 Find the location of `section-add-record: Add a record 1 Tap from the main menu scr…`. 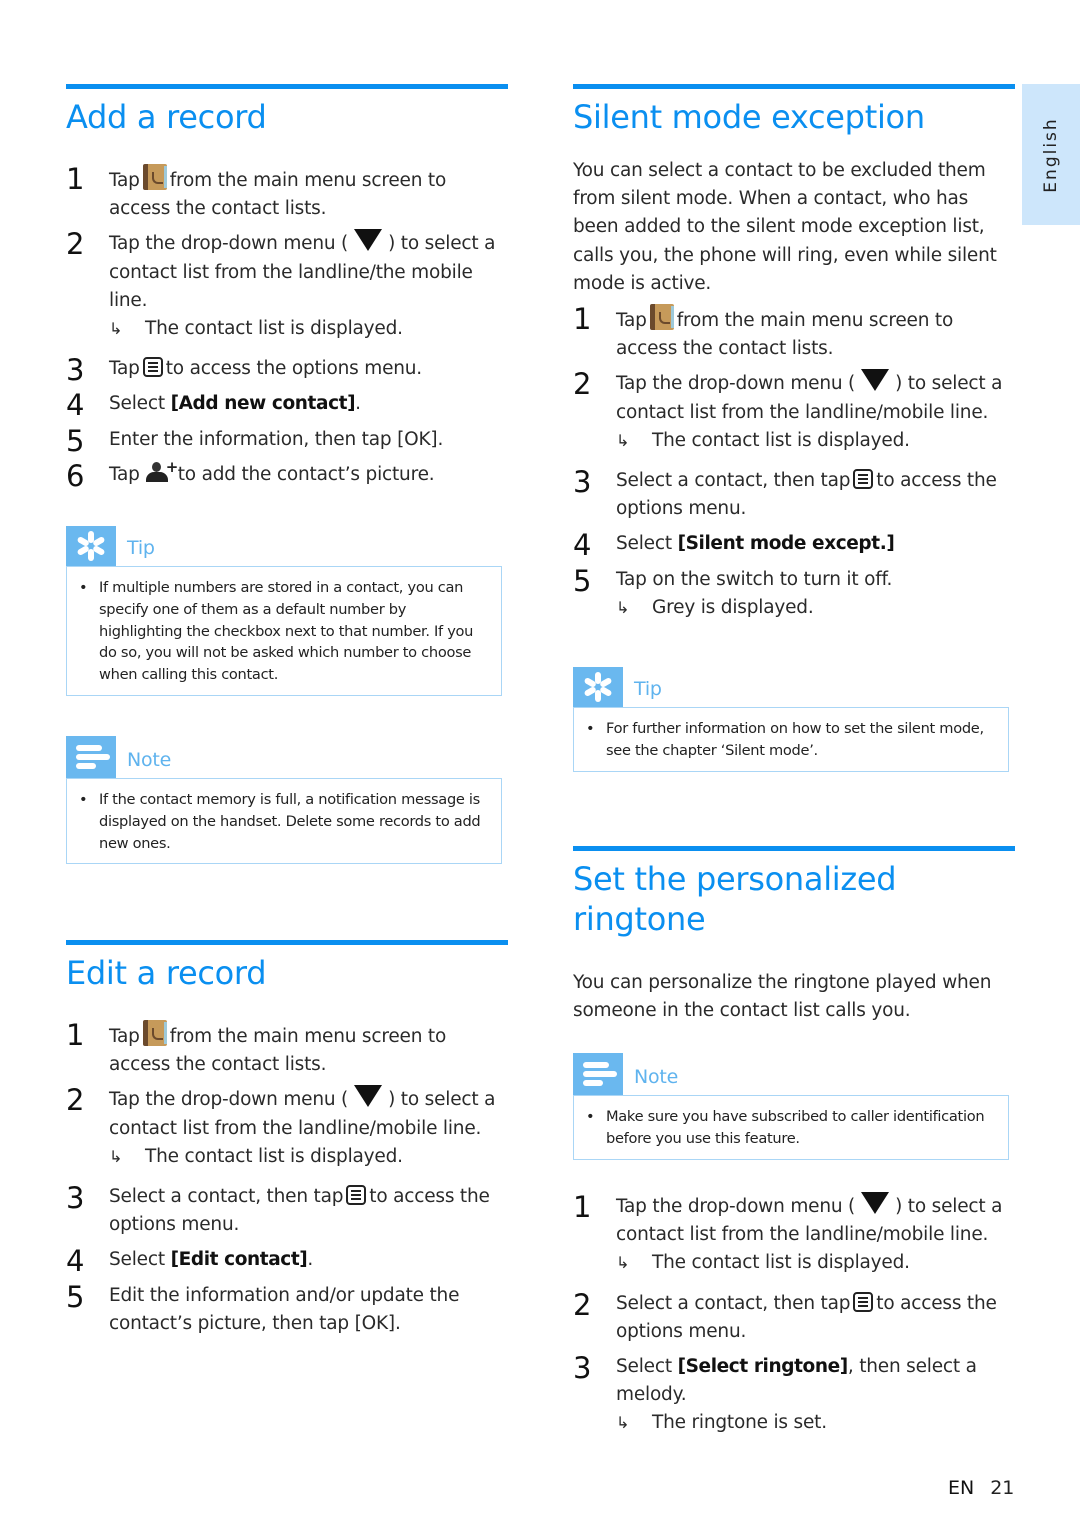

section-add-record: Add a record 1 Tap from the main menu scr… is located at coordinates (287, 288).